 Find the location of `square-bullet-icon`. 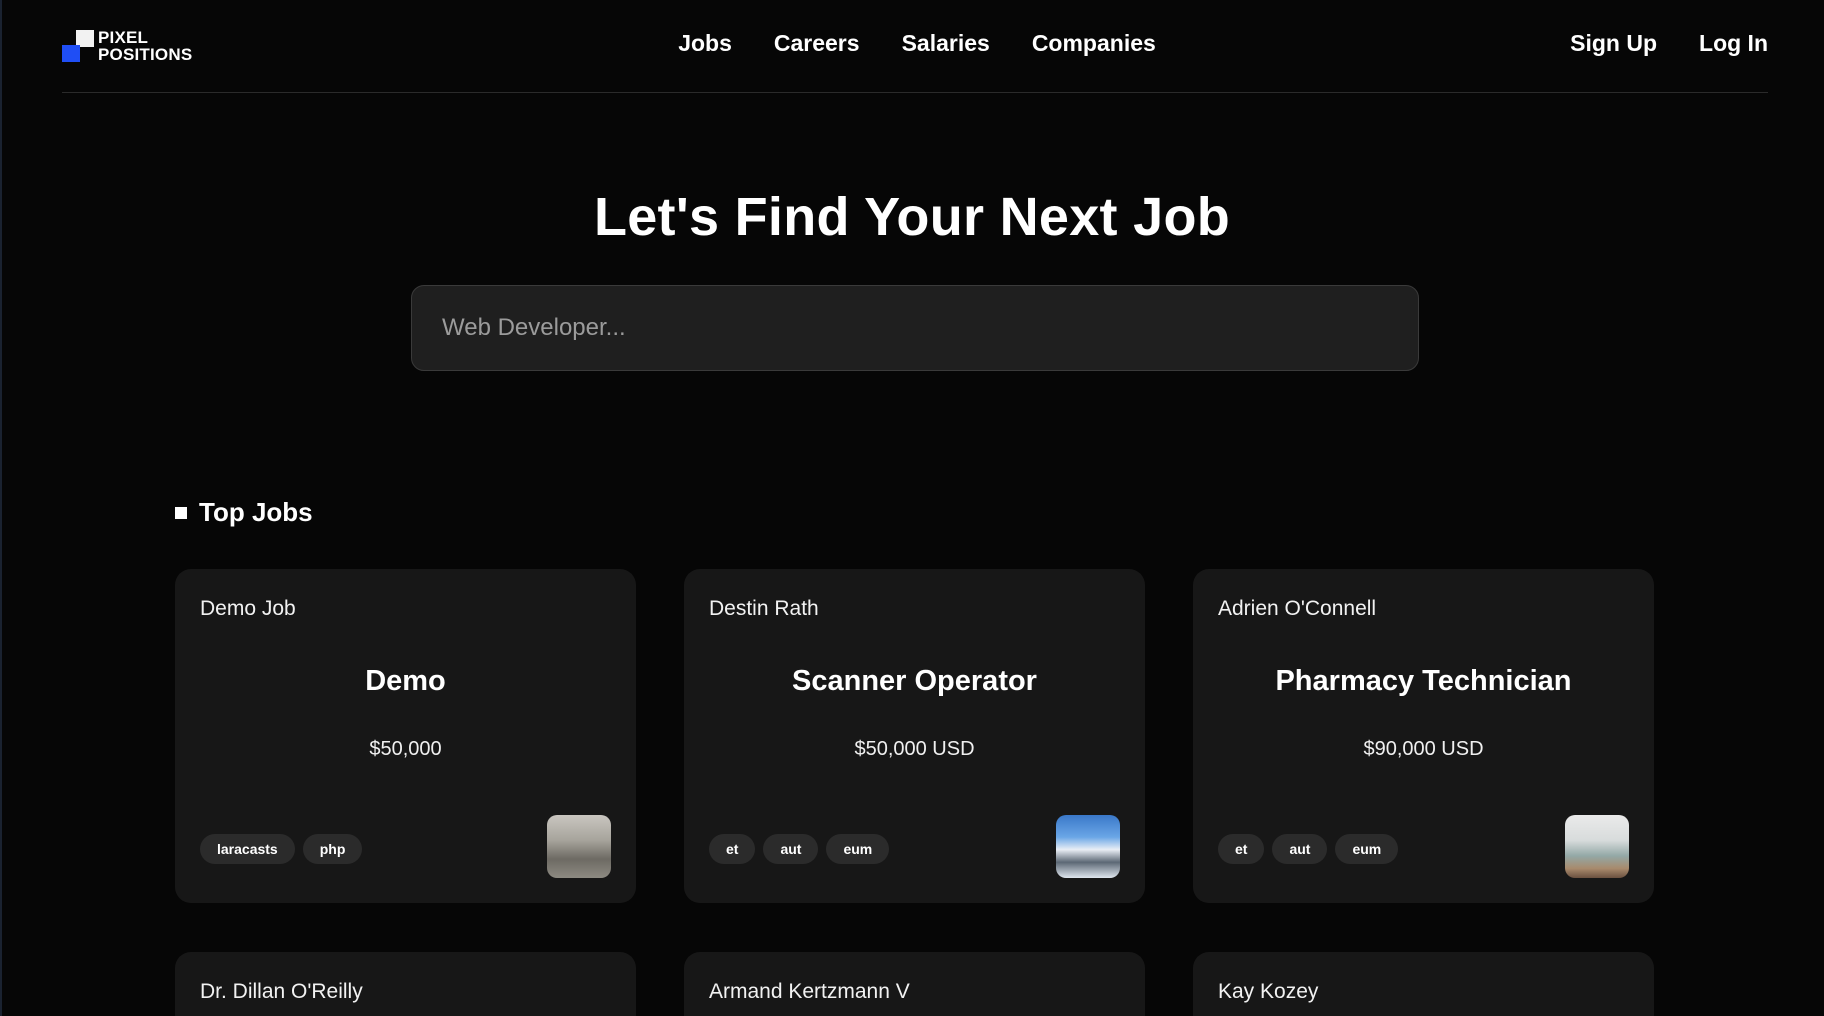

square-bullet-icon is located at coordinates (181, 512).